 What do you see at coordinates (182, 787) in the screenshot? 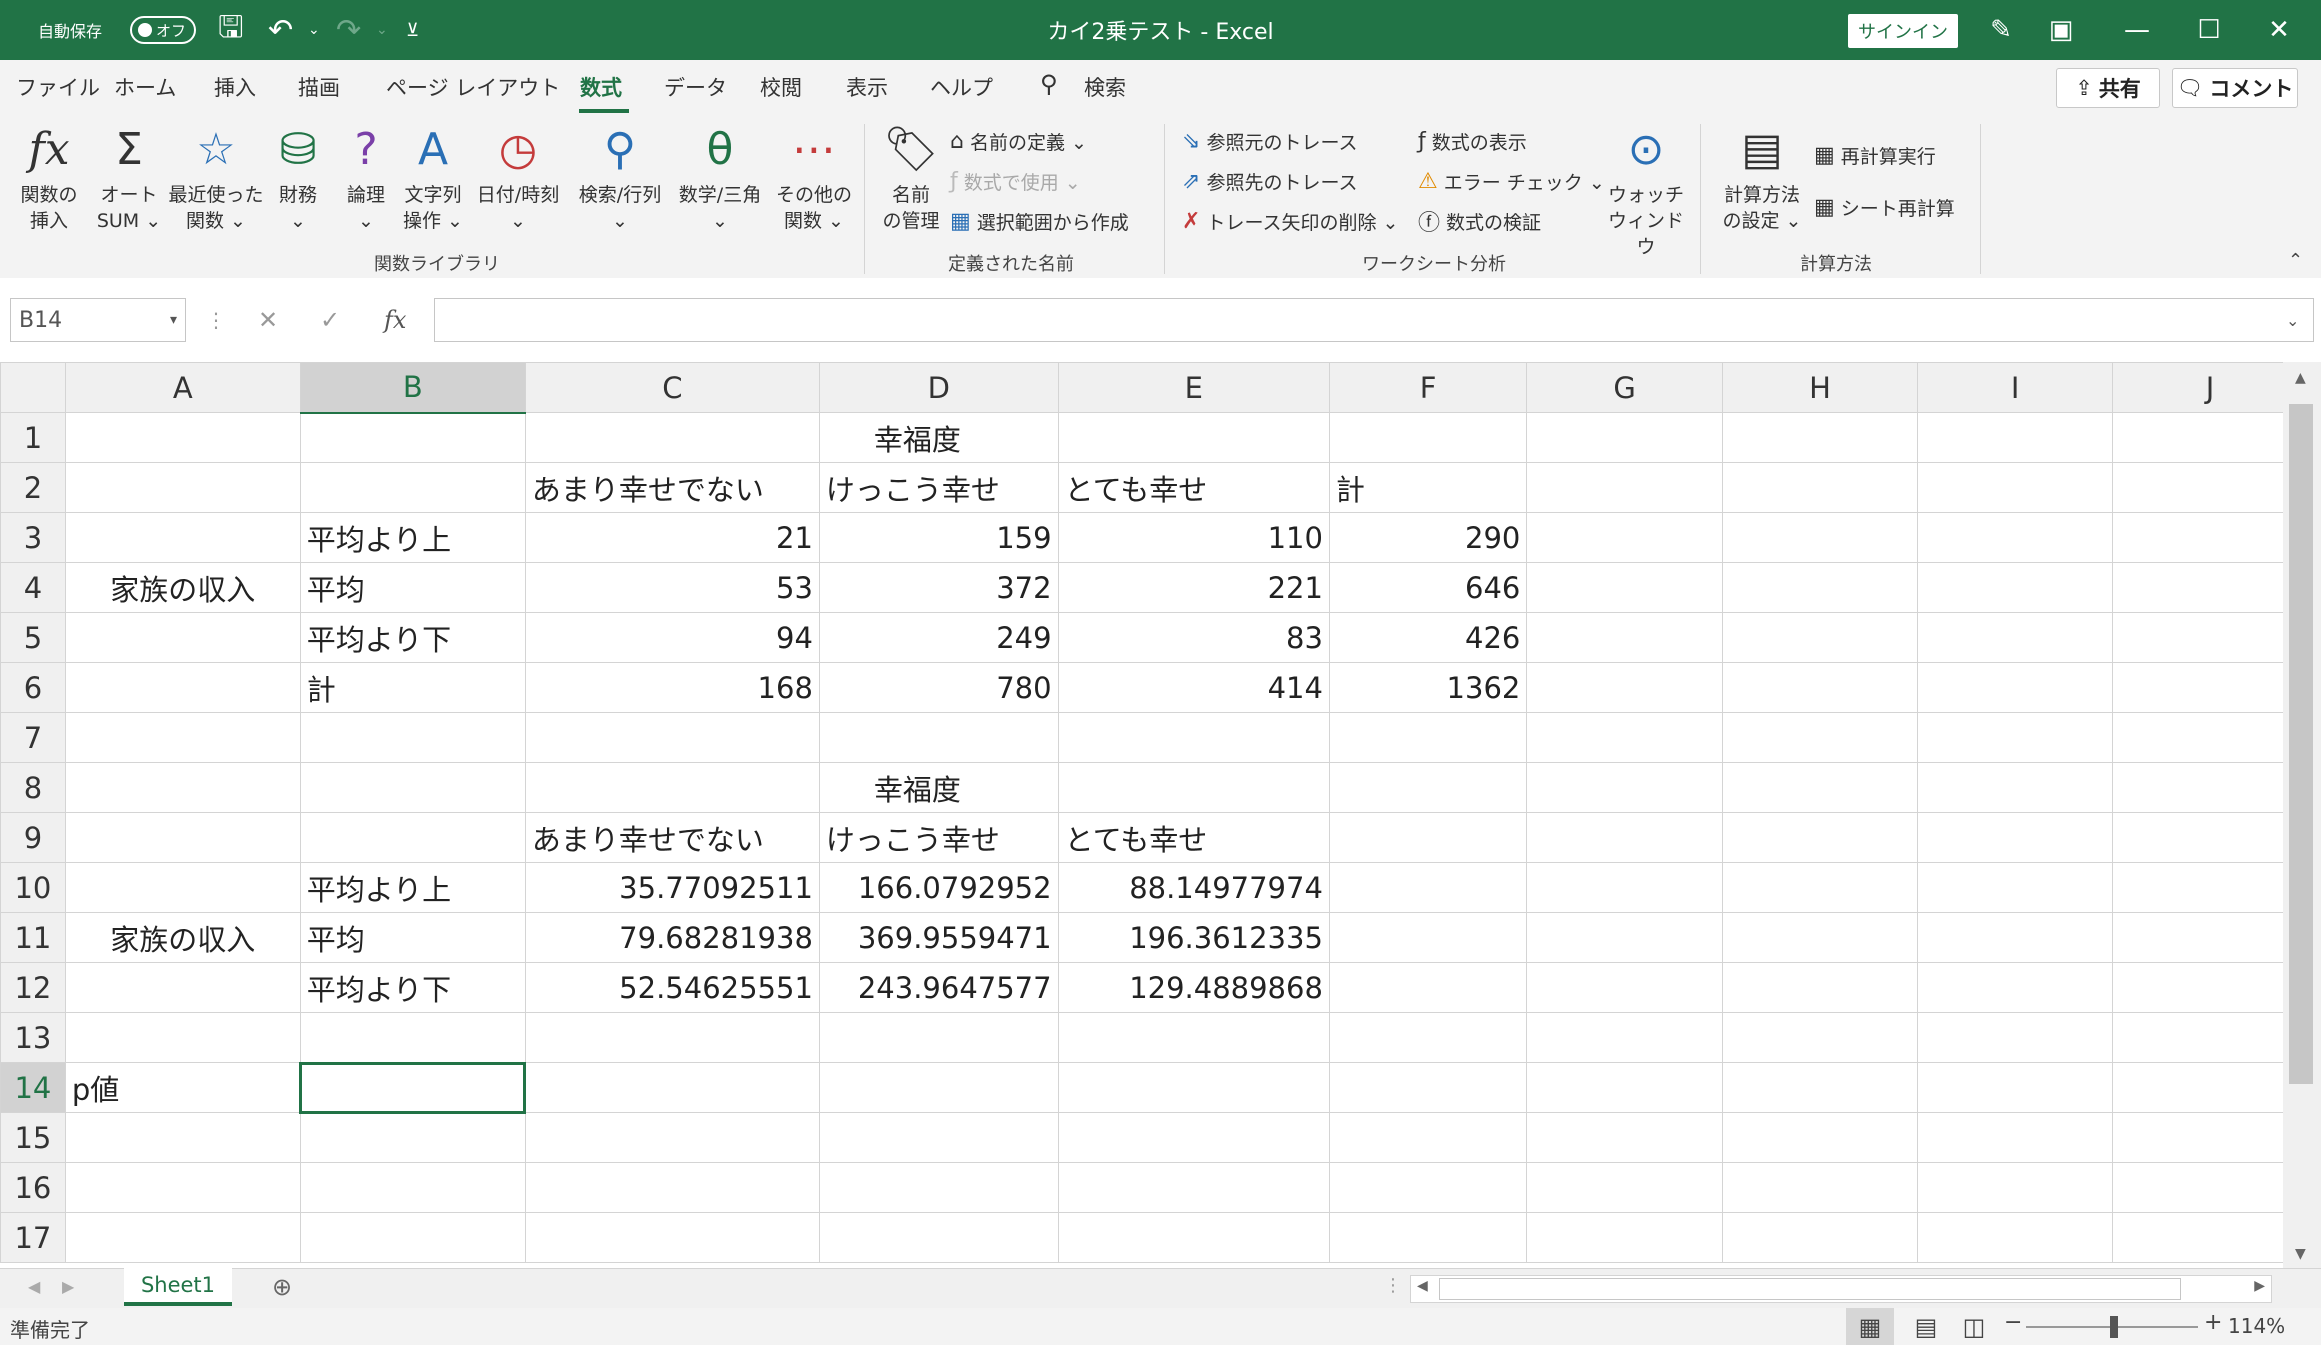
I see `cell-a8` at bounding box center [182, 787].